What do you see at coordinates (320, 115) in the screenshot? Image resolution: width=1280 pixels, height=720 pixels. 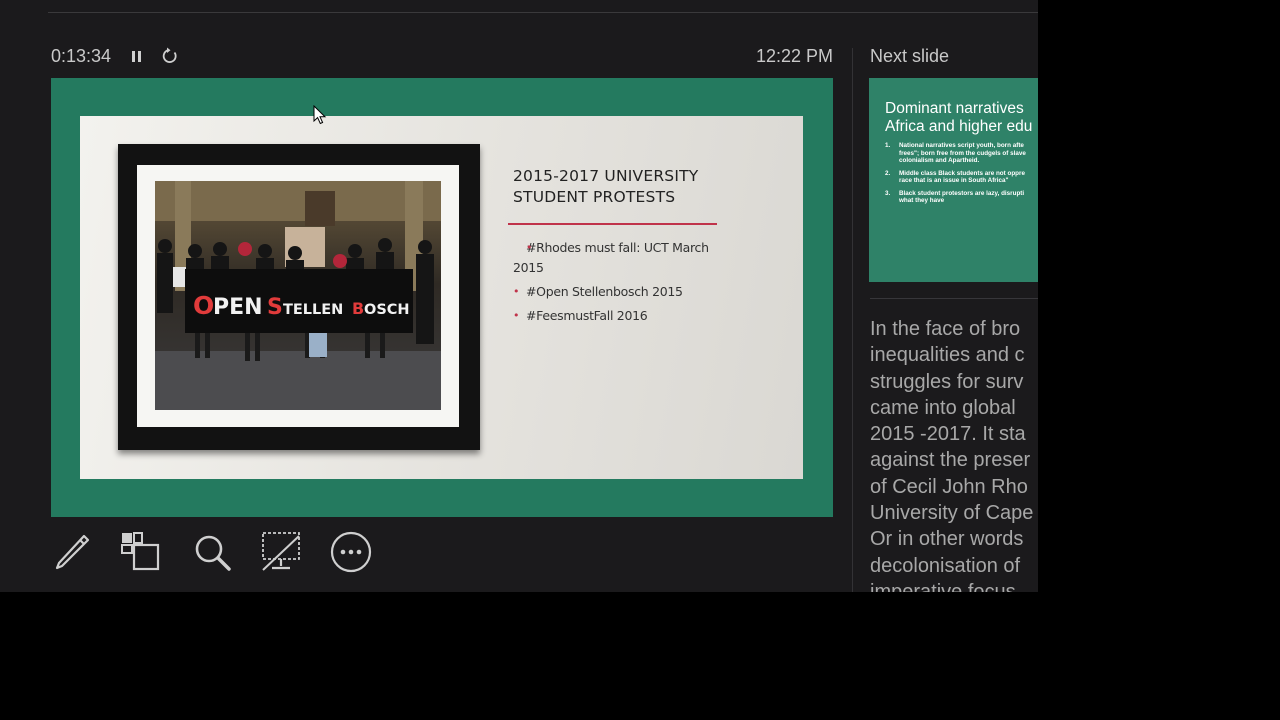 I see `mouse-pointer-icon` at bounding box center [320, 115].